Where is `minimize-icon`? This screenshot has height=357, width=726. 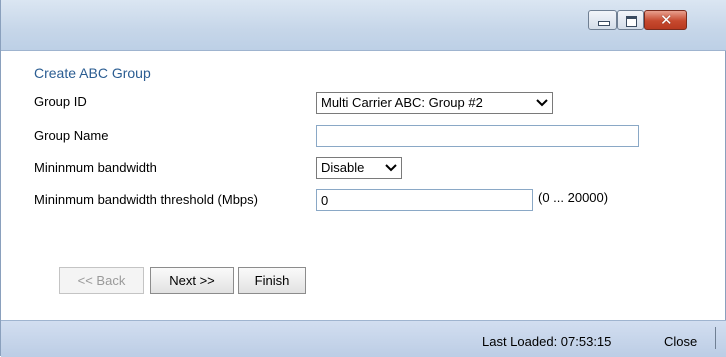
minimize-icon is located at coordinates (604, 23).